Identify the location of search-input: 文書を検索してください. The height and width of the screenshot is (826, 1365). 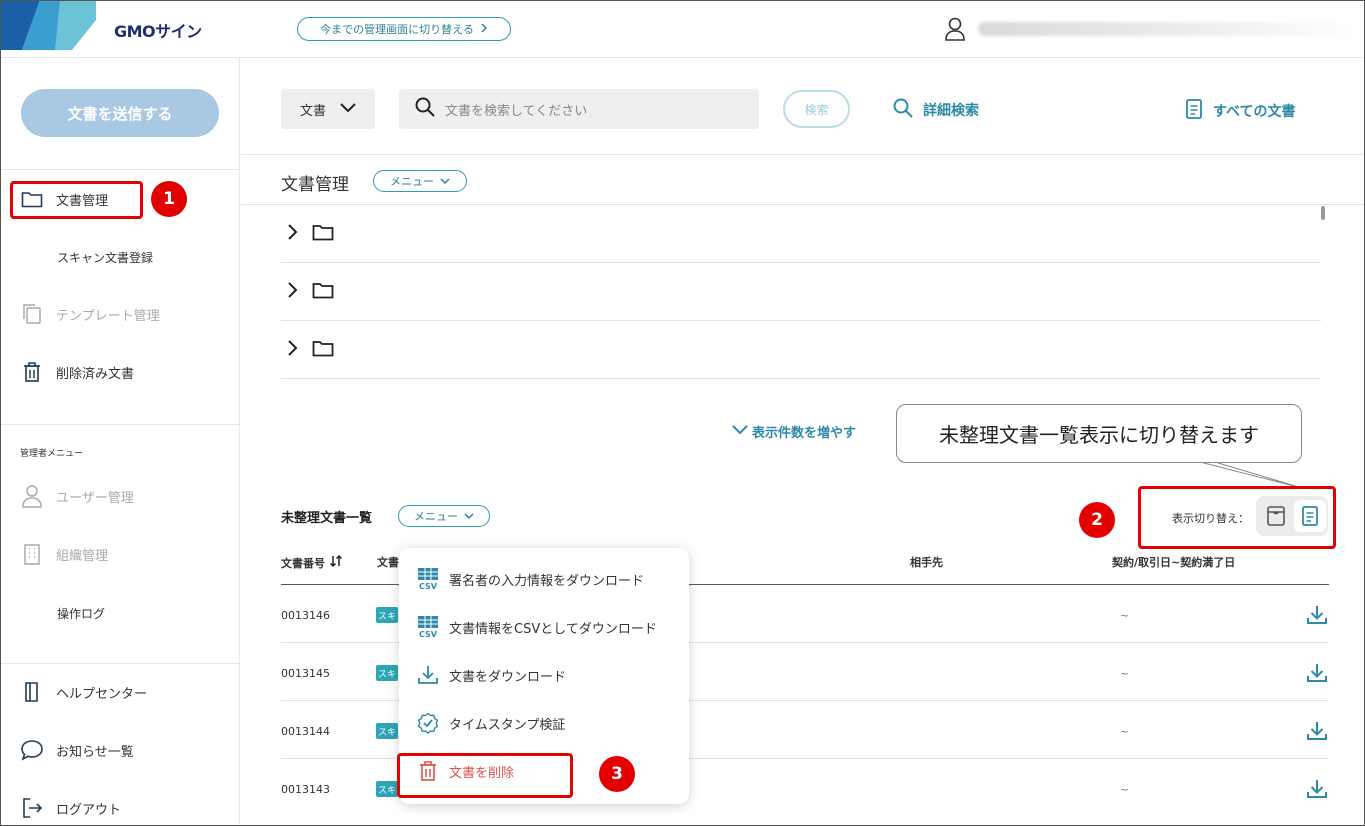
(579, 109).